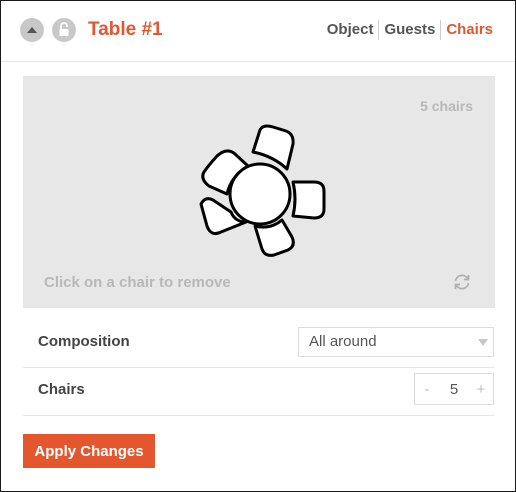 The width and height of the screenshot is (516, 492). What do you see at coordinates (89, 451) in the screenshot?
I see `apply-changes-button: Apply Changes` at bounding box center [89, 451].